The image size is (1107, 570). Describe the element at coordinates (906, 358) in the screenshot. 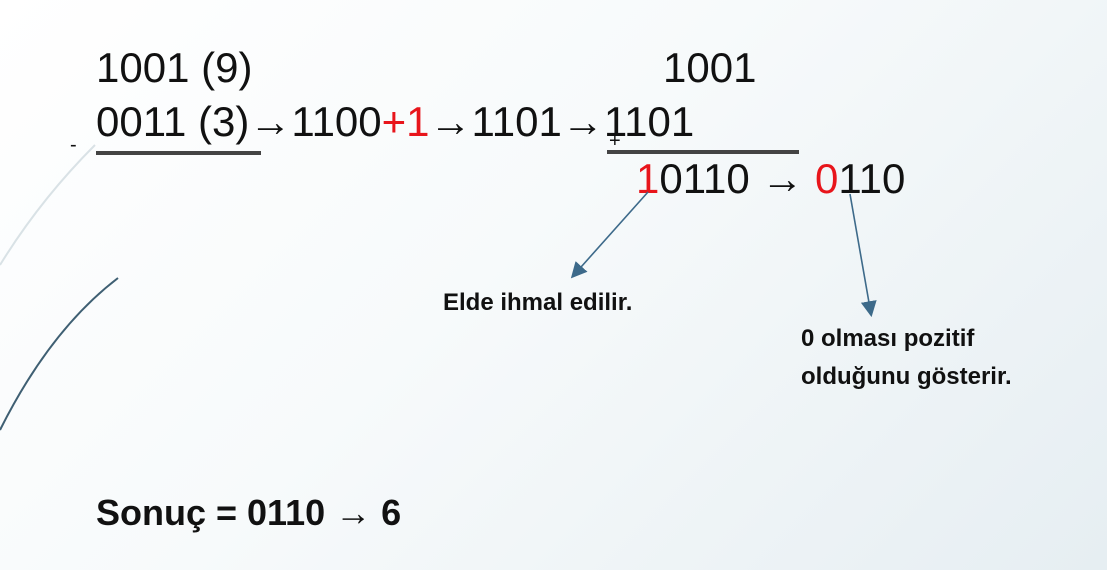

I see `sign-note: 0 olması pozitif olduğunu gösterir.` at that location.